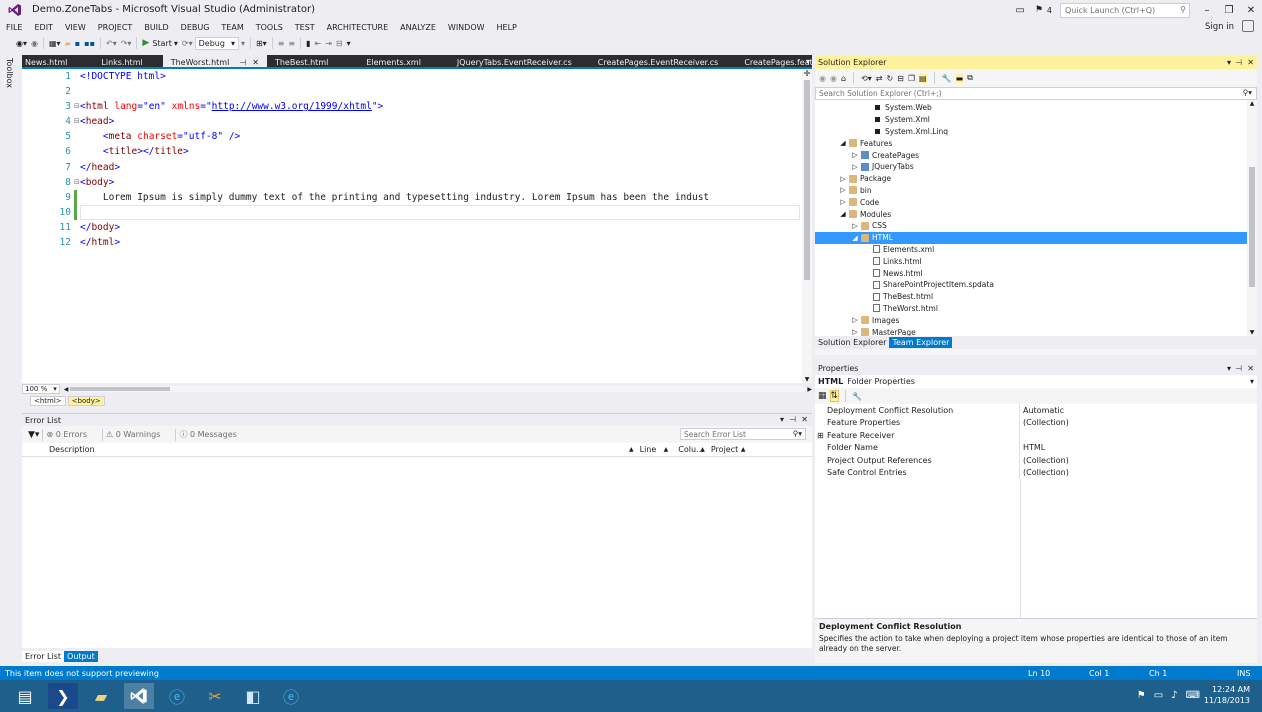 The height and width of the screenshot is (712, 1262). I want to click on tray-network-icon: ▭, so click(1158, 695).